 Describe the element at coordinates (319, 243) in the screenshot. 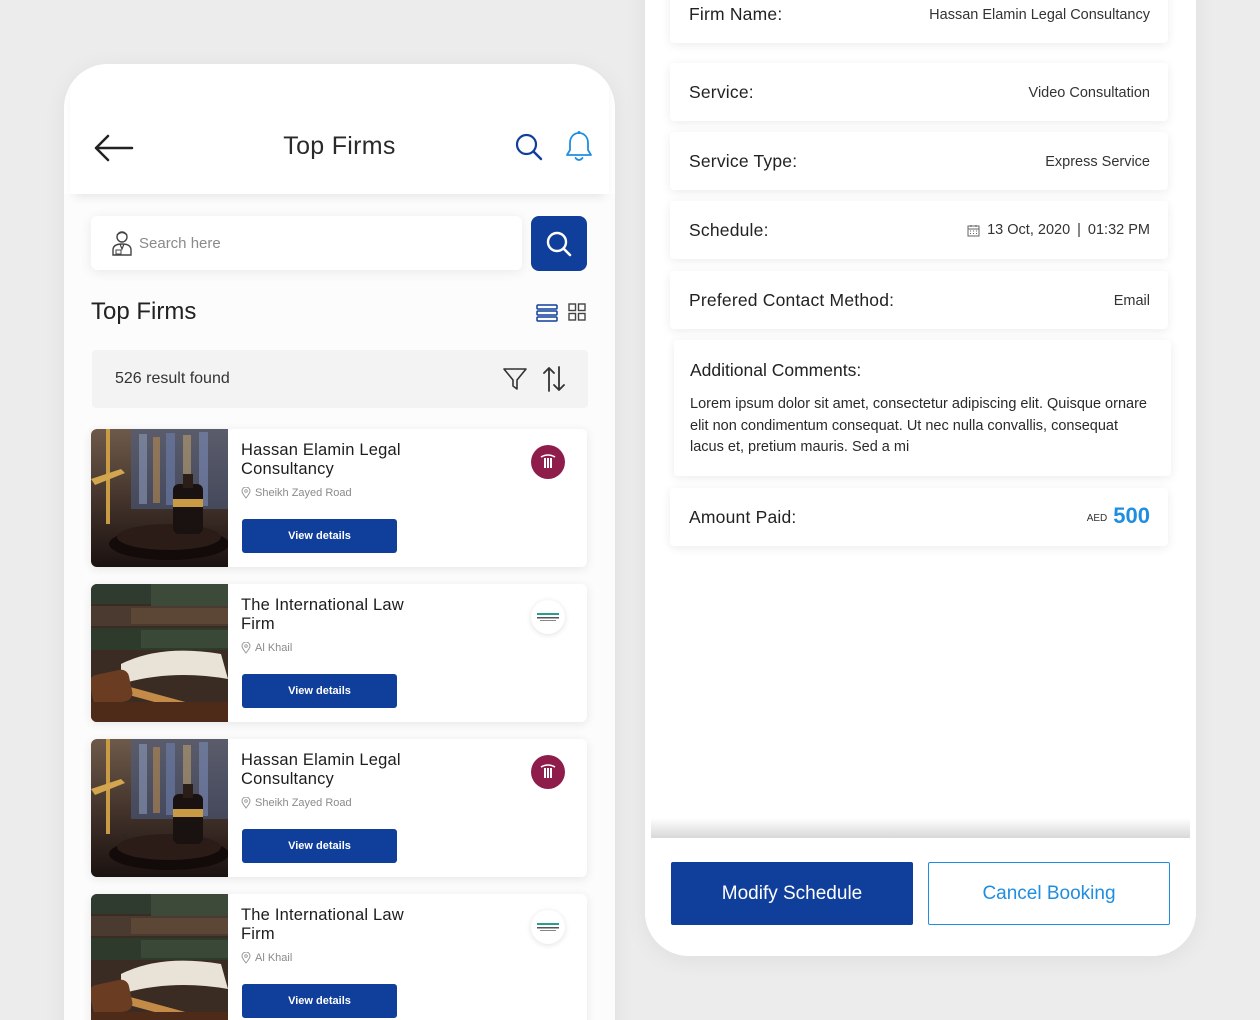

I see `search-input` at that location.